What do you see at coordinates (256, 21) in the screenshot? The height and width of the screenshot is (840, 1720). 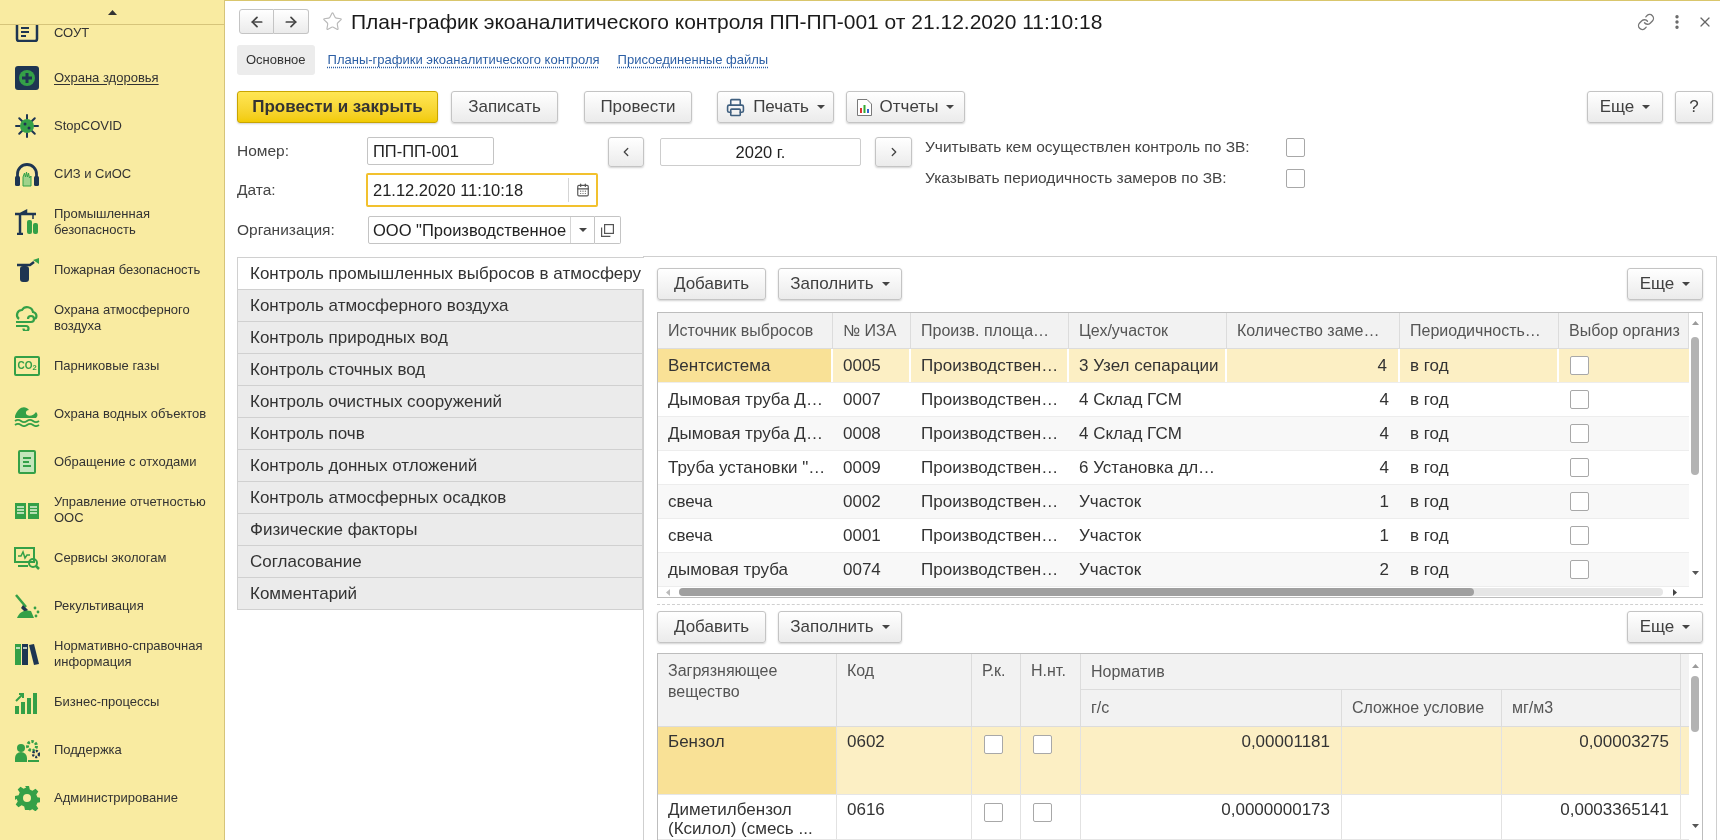 I see `back-button` at bounding box center [256, 21].